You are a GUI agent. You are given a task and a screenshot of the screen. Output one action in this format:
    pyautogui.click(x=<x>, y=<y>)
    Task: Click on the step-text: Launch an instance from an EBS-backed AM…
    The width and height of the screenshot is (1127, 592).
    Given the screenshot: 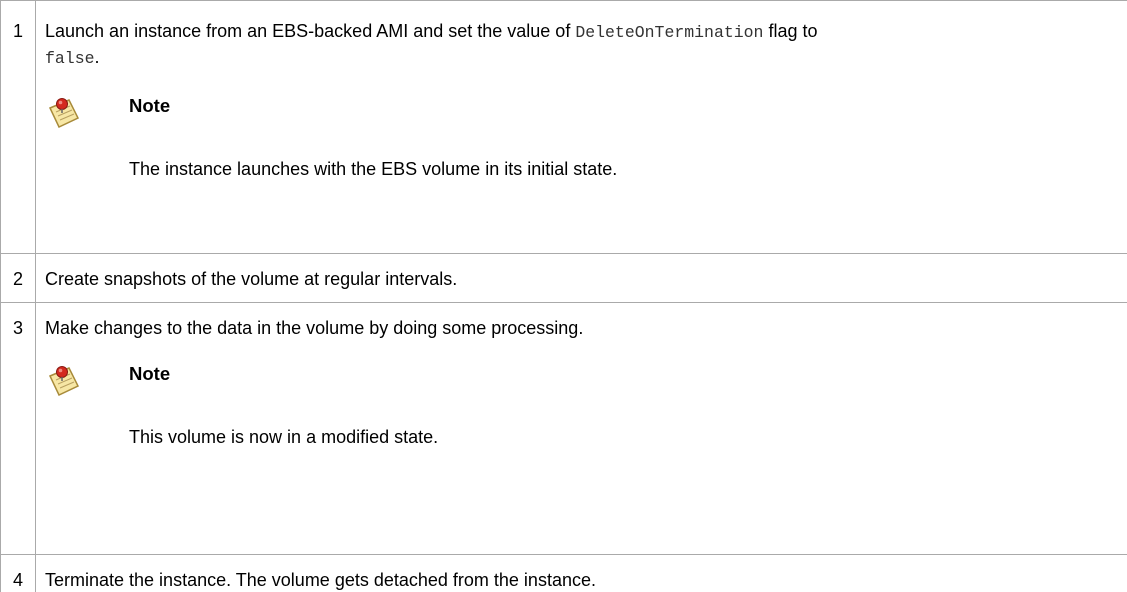 What is the action you would take?
    pyautogui.click(x=582, y=36)
    